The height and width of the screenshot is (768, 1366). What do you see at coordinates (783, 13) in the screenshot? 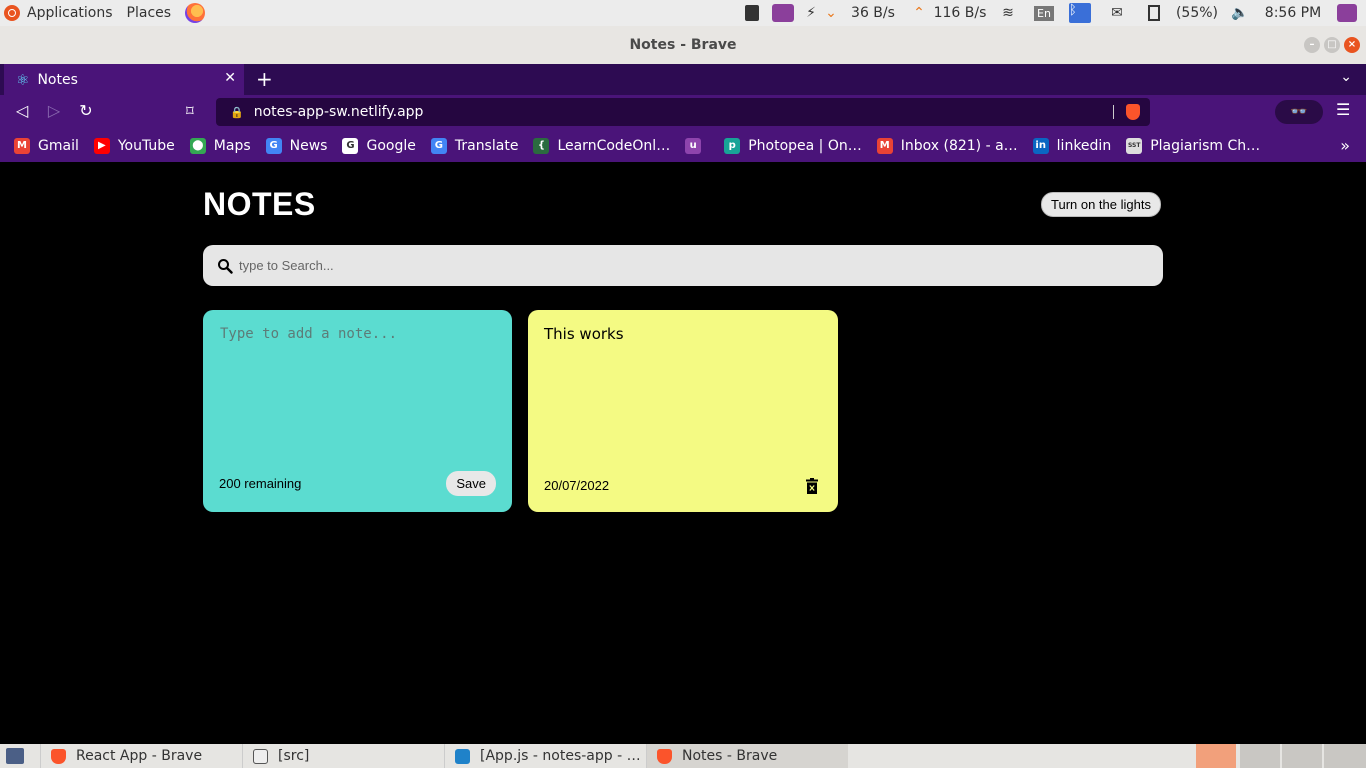
I see `screen-recorder-icon` at bounding box center [783, 13].